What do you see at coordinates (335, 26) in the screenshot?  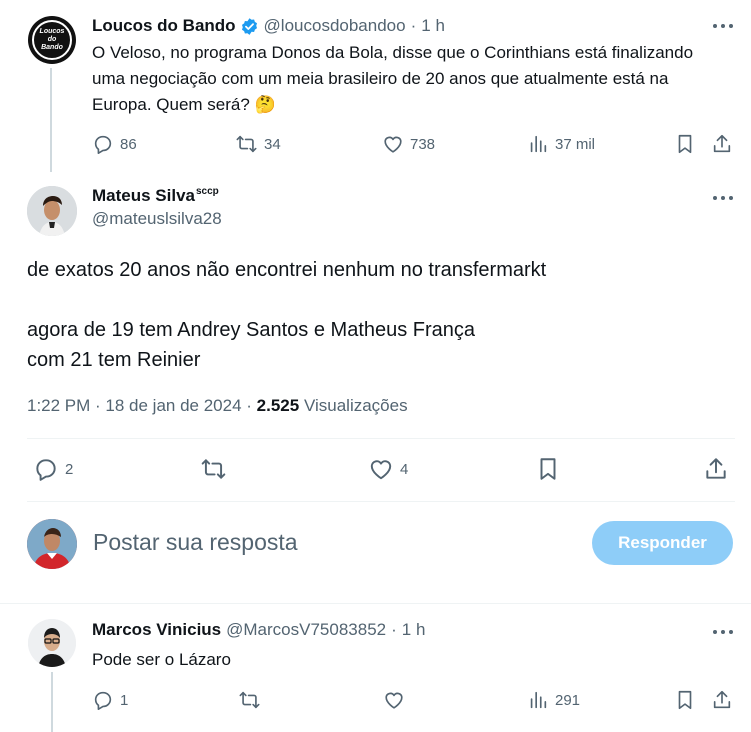 I see `author-handle: @loucosdobandoo` at bounding box center [335, 26].